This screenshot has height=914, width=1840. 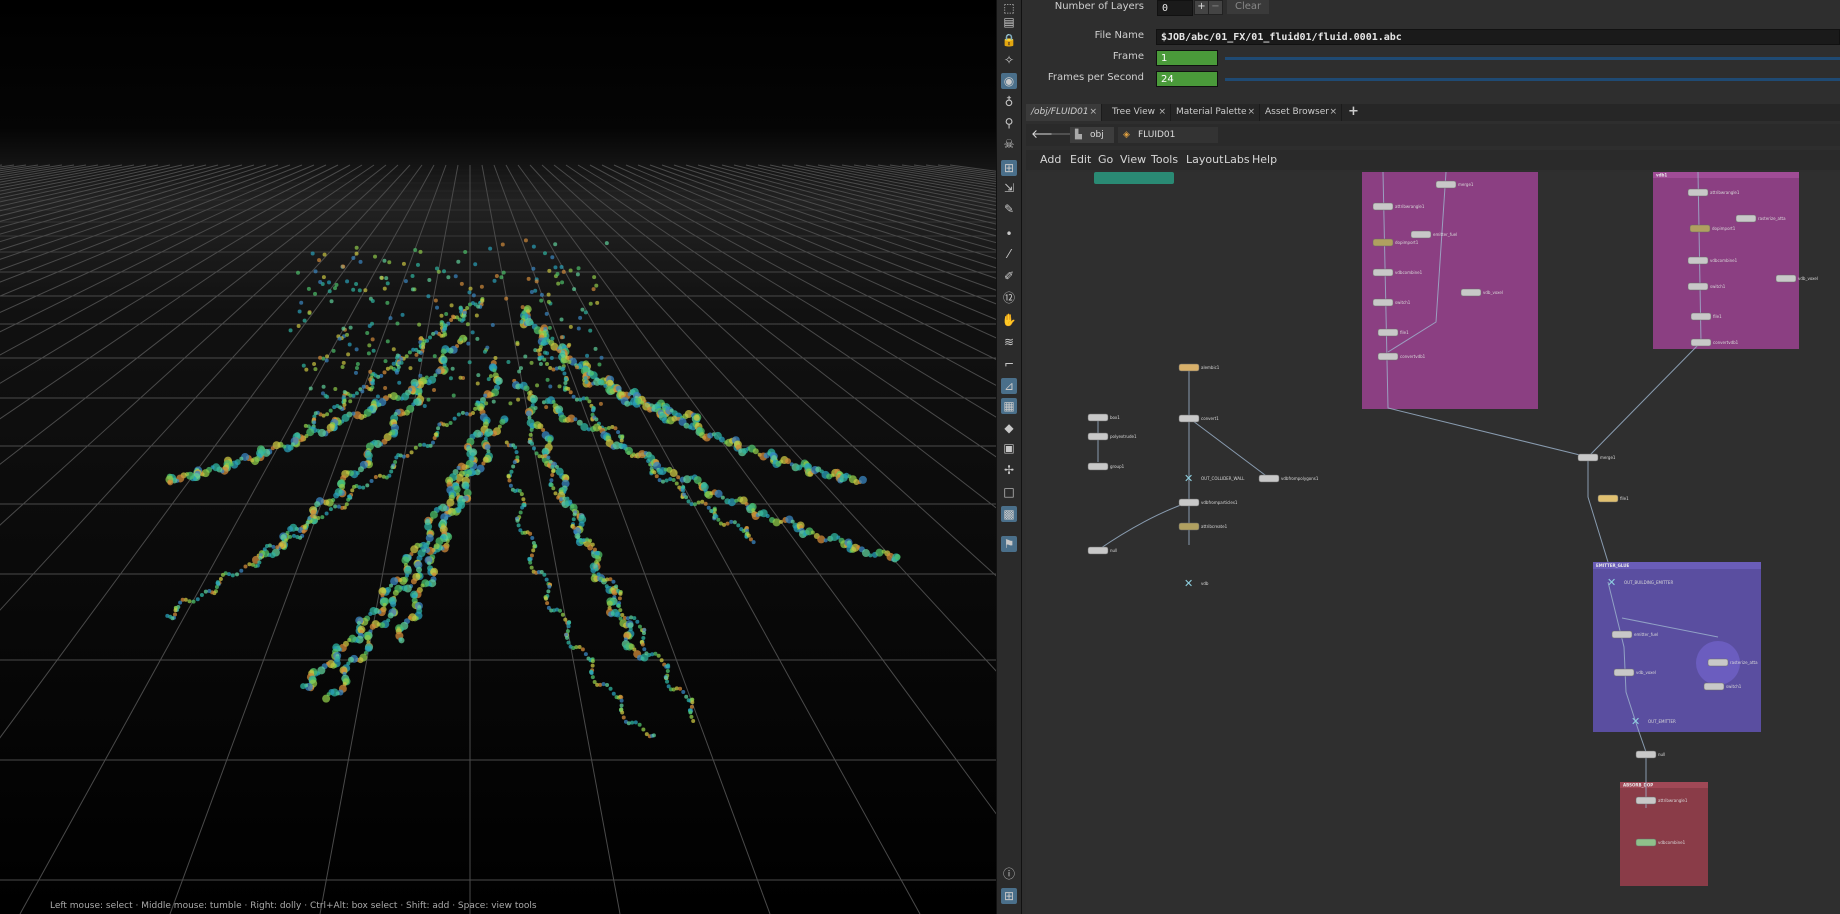 I want to click on path-current: ◈ FLUID01, so click(x=1168, y=135).